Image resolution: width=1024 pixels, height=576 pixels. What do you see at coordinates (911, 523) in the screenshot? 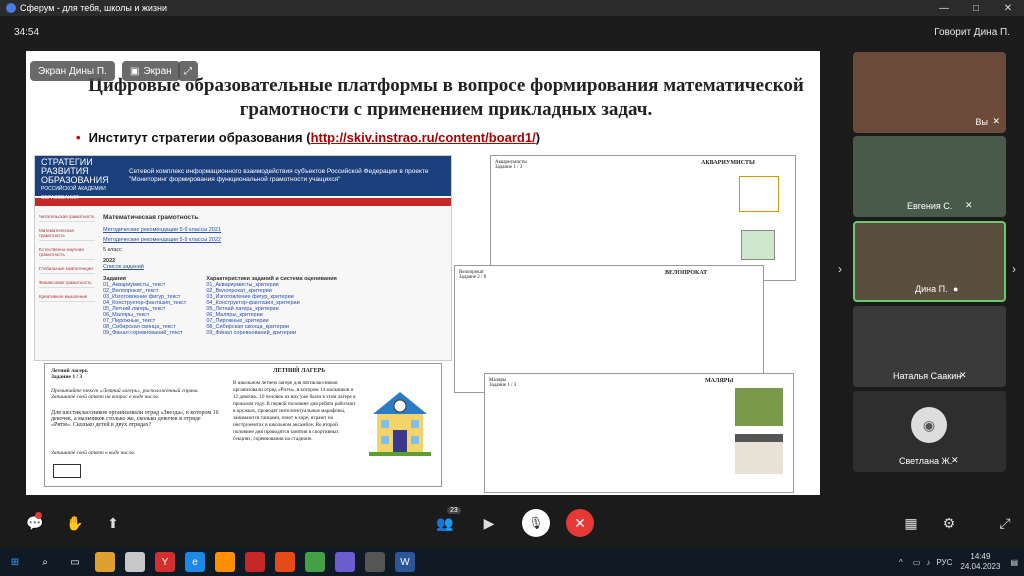
I see `grid-view-button: ▦` at bounding box center [911, 523].